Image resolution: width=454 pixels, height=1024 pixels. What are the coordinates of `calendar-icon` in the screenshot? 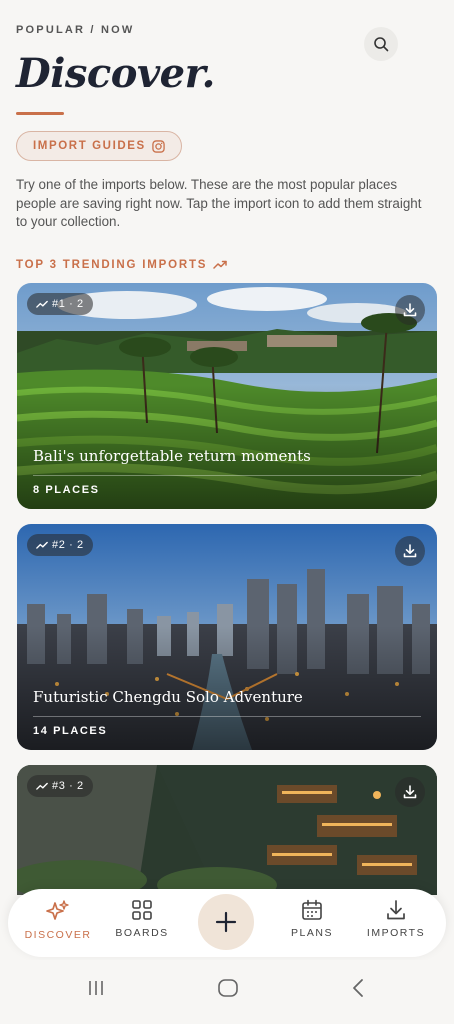 It's located at (312, 909).